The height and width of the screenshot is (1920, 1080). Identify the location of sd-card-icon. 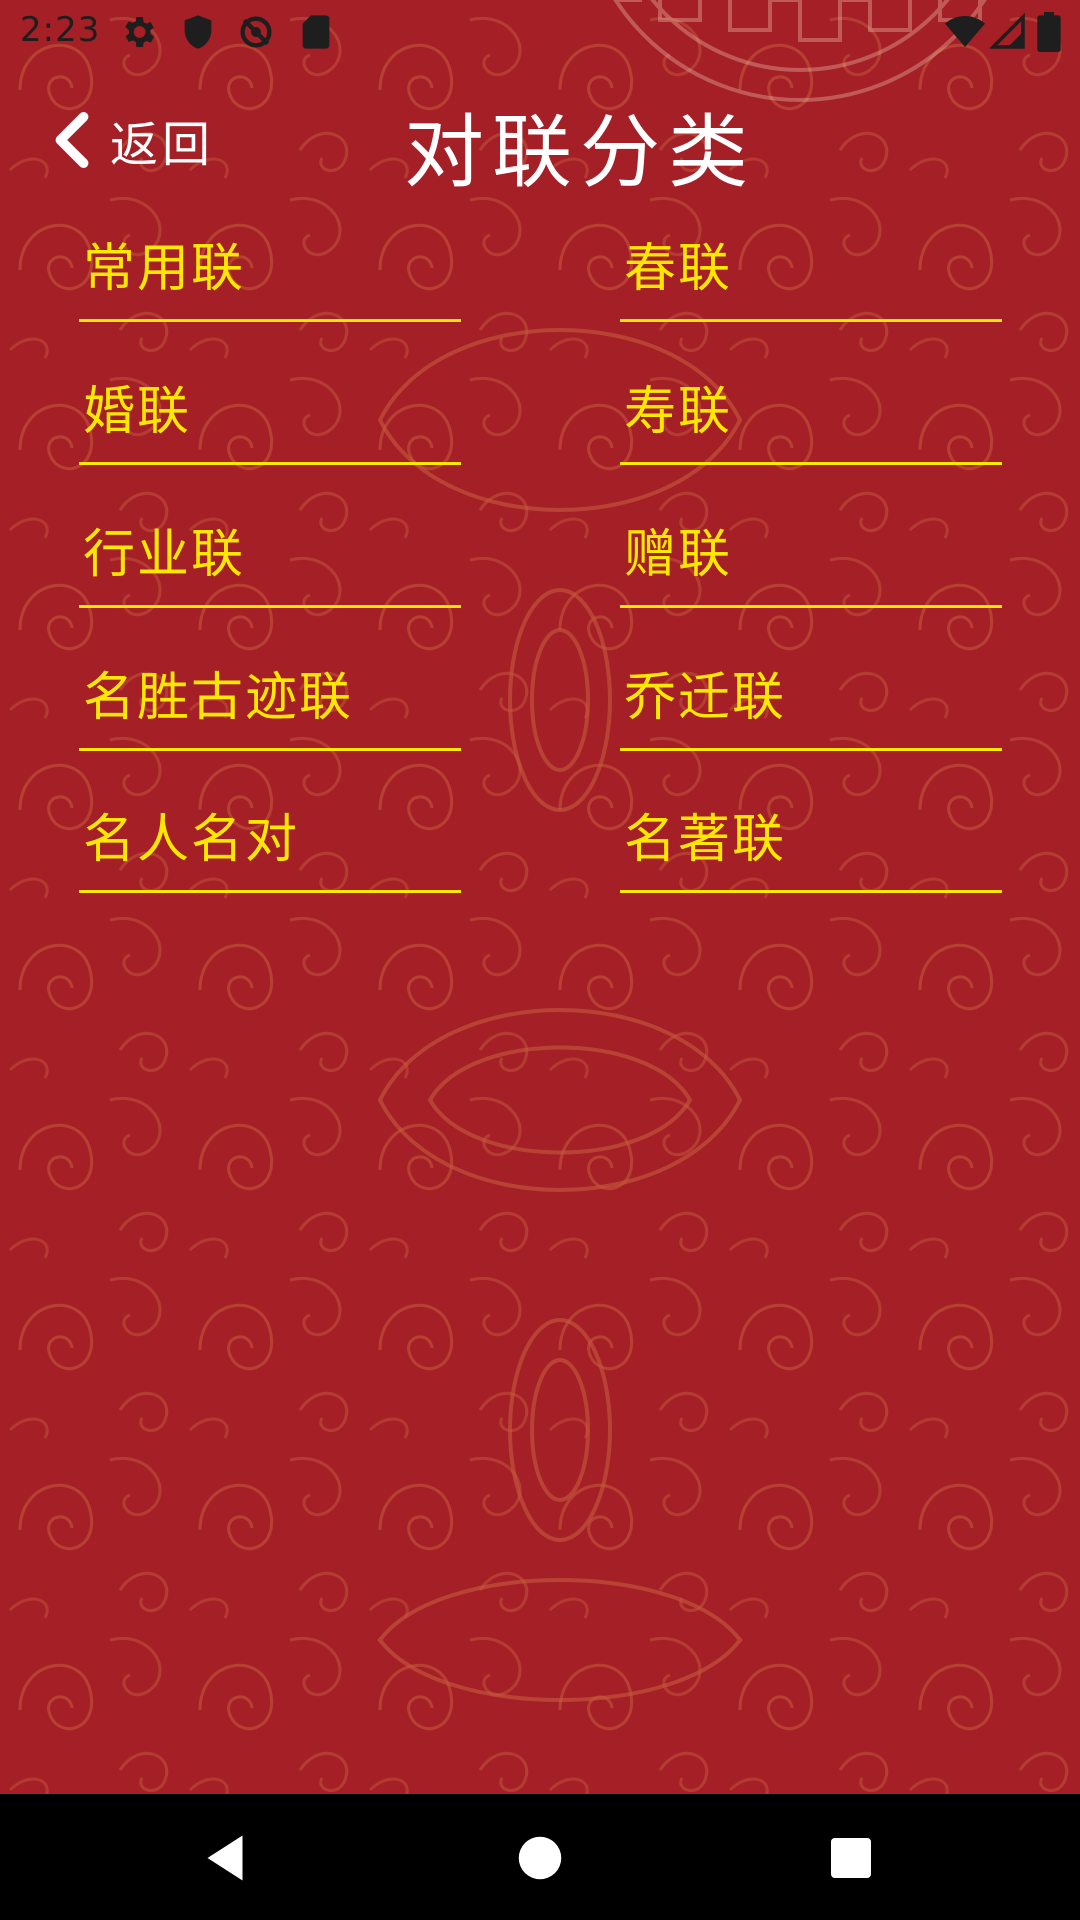
(316, 32).